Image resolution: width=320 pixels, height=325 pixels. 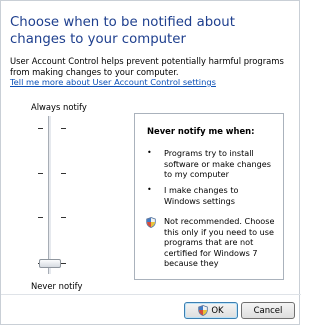 What do you see at coordinates (50, 195) in the screenshot?
I see `slider-track` at bounding box center [50, 195].